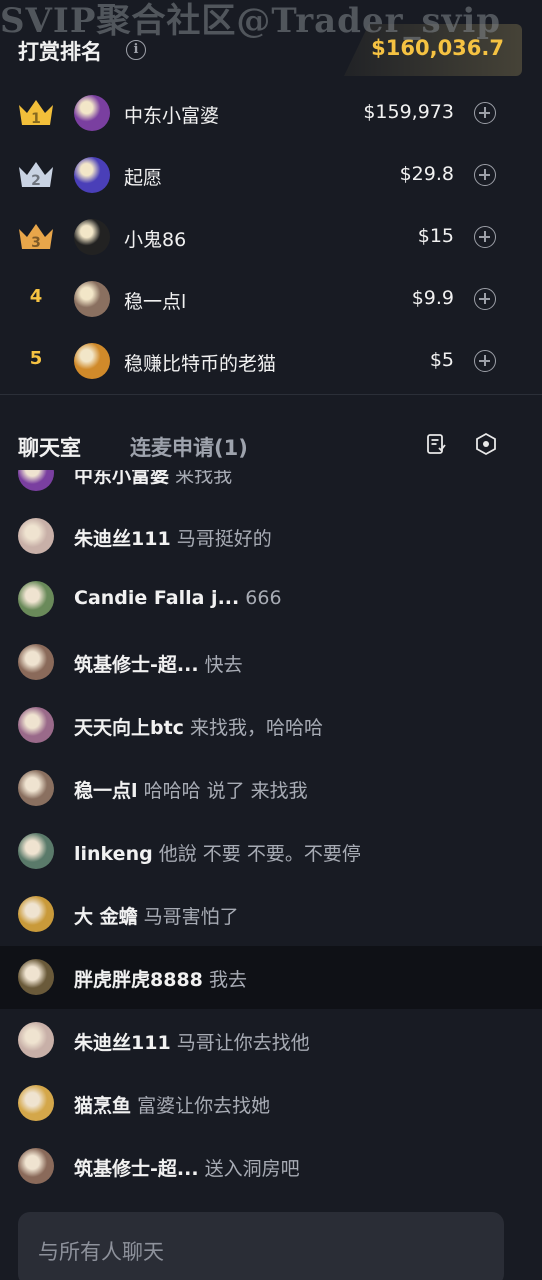 The image size is (542, 1280). Describe the element at coordinates (136, 50) in the screenshot. I see `info-icon: i` at that location.